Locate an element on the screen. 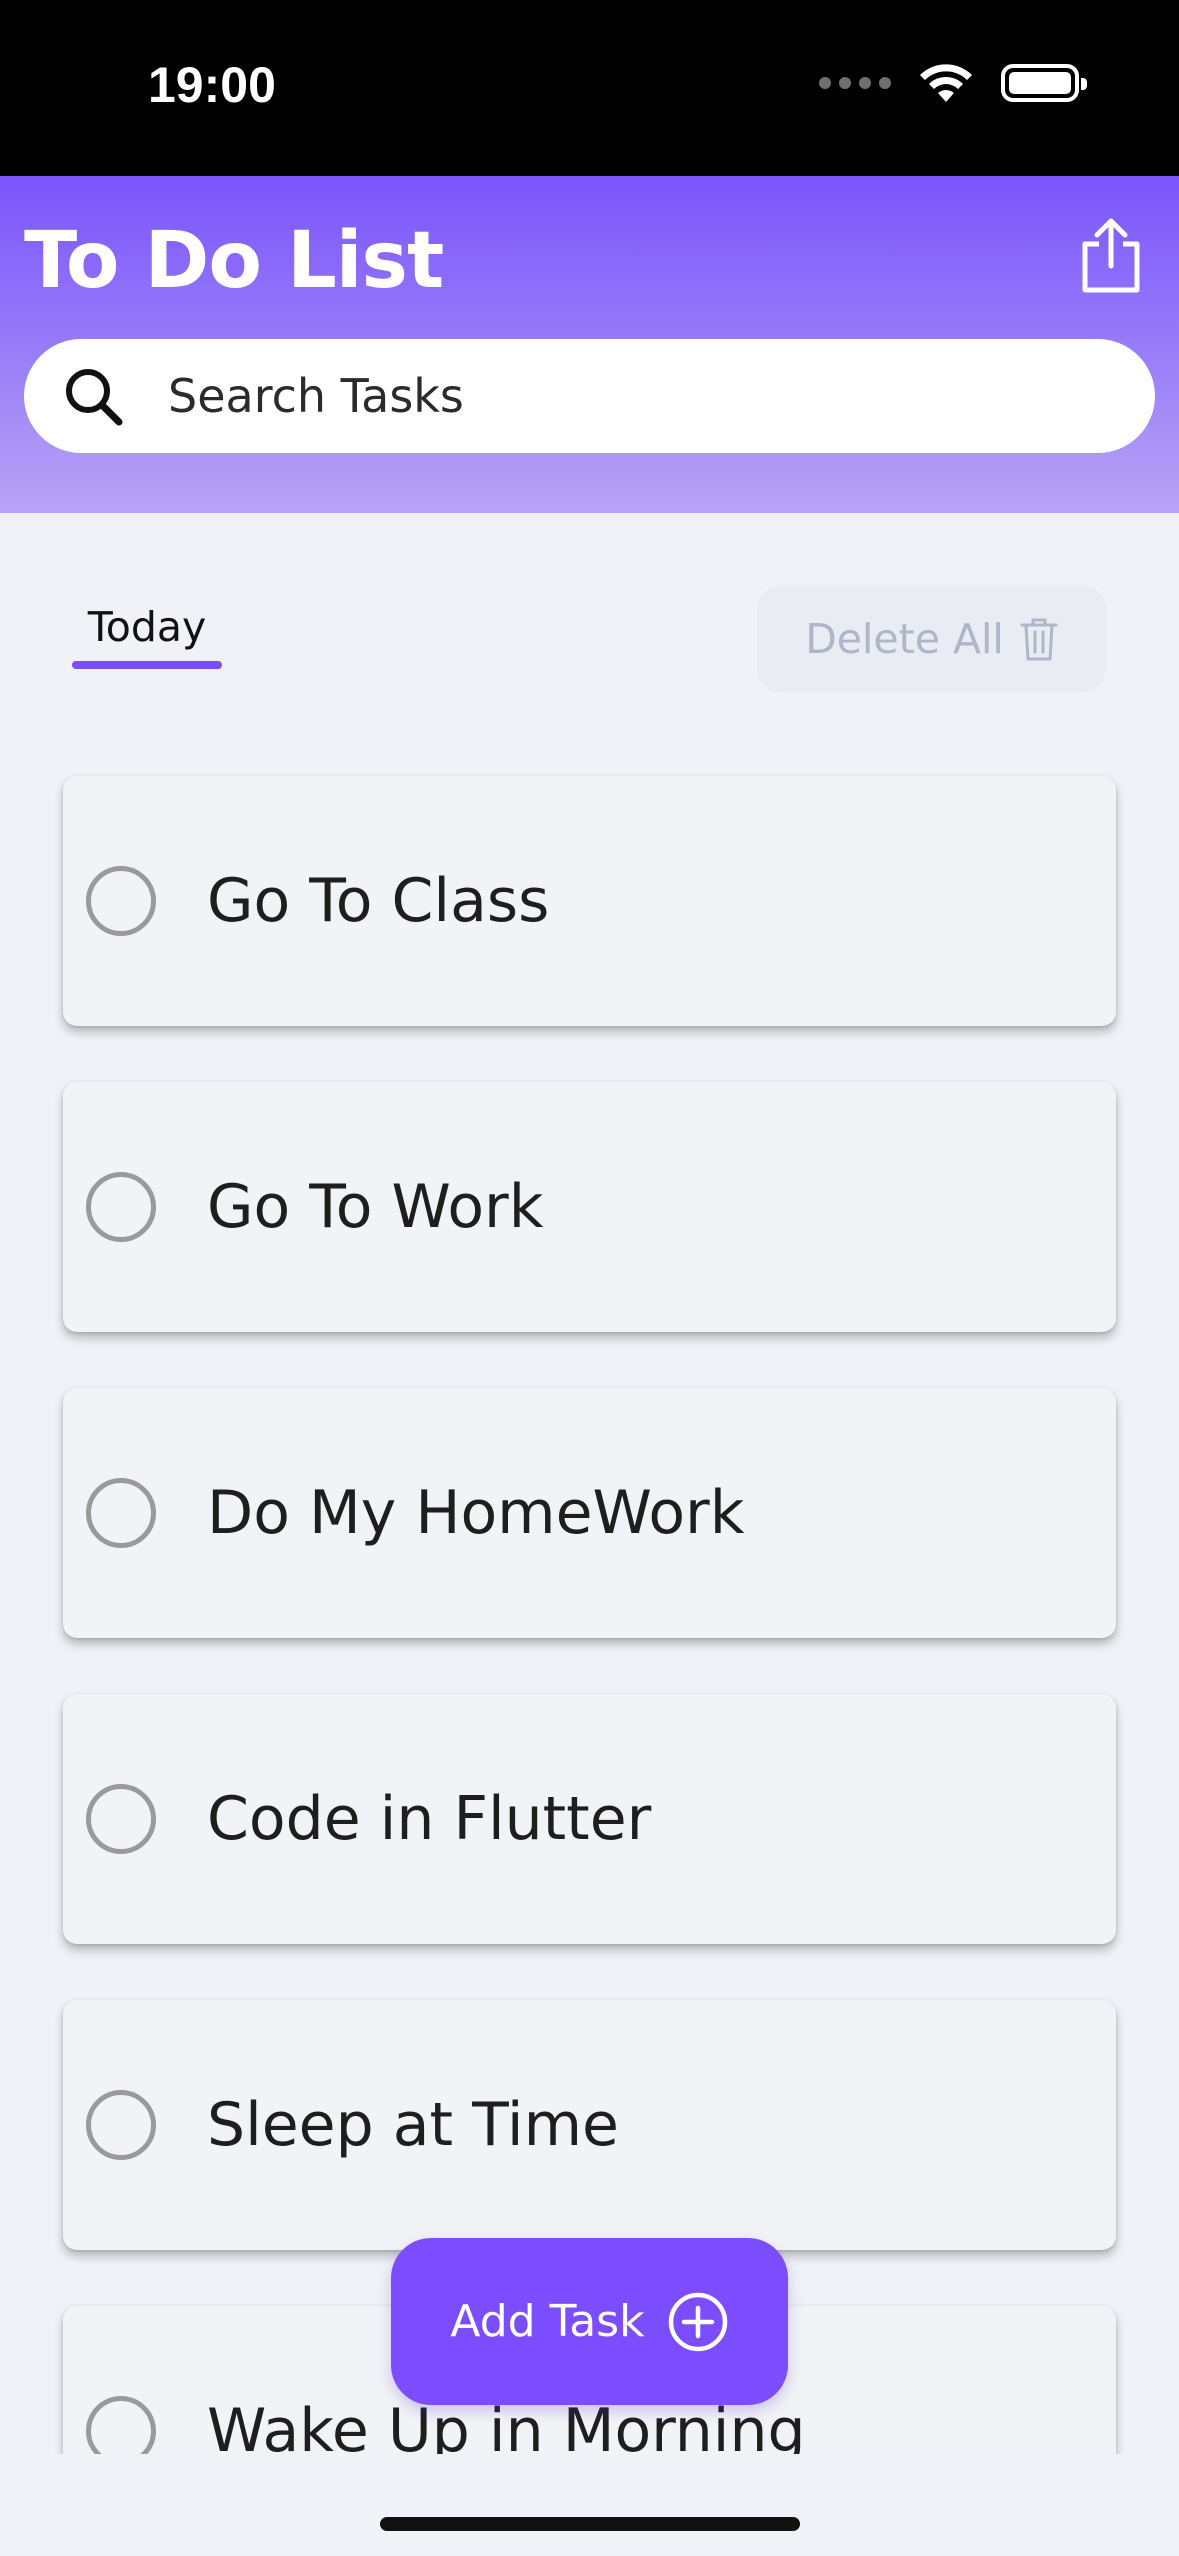 Image resolution: width=1179 pixels, height=2556 pixels. task-label: Go To Work is located at coordinates (375, 1207).